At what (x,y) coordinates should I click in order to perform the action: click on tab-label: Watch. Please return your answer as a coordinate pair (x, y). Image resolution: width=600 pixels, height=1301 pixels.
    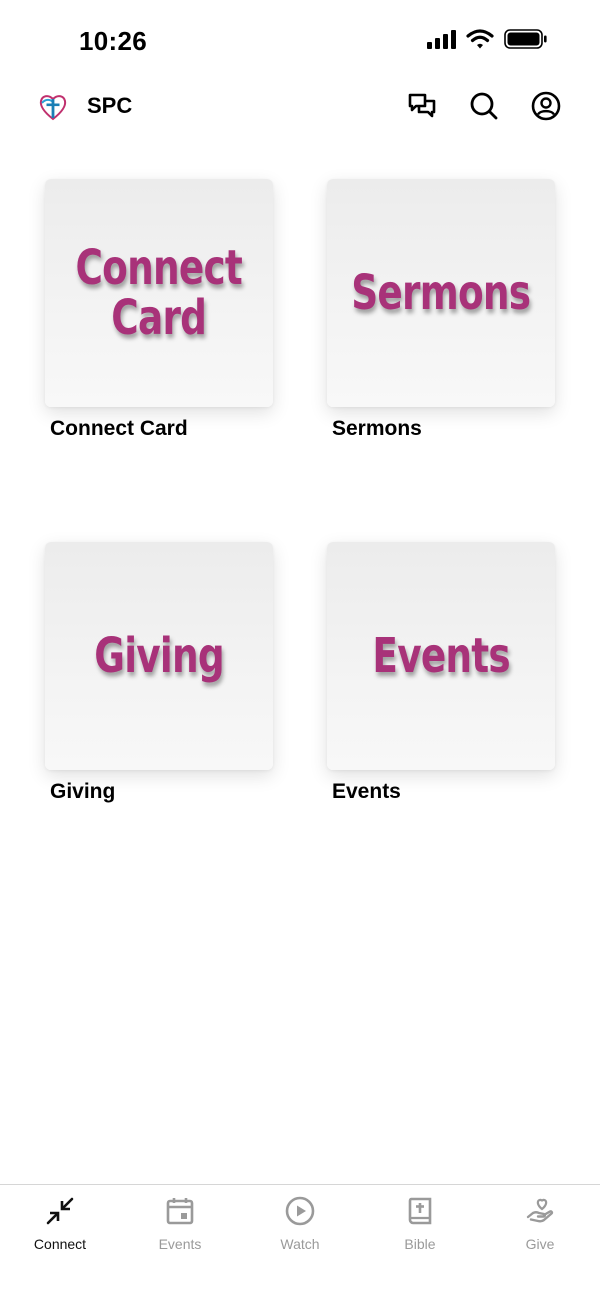
    Looking at the image, I should click on (300, 1244).